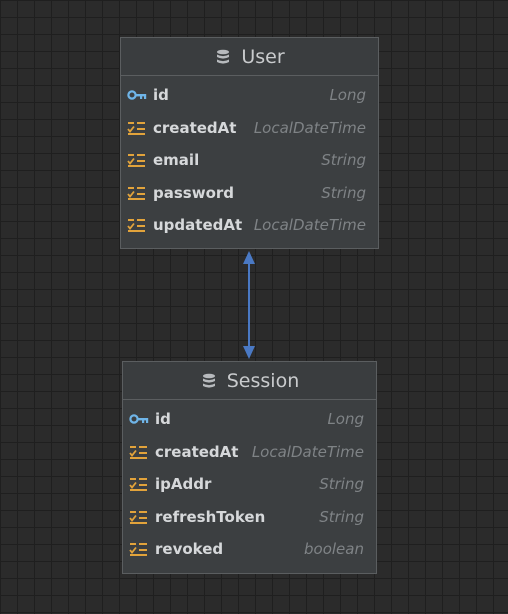 This screenshot has width=508, height=614. Describe the element at coordinates (249, 352) in the screenshot. I see `arrowhead-down-icon` at that location.